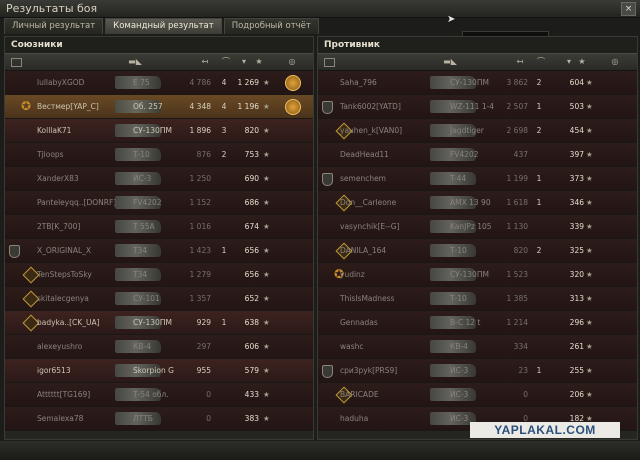  What do you see at coordinates (477, 227) in the screenshot?
I see `player-row: vasynchik[E--G] KanJPz 105 1 130 339 ★` at bounding box center [477, 227].